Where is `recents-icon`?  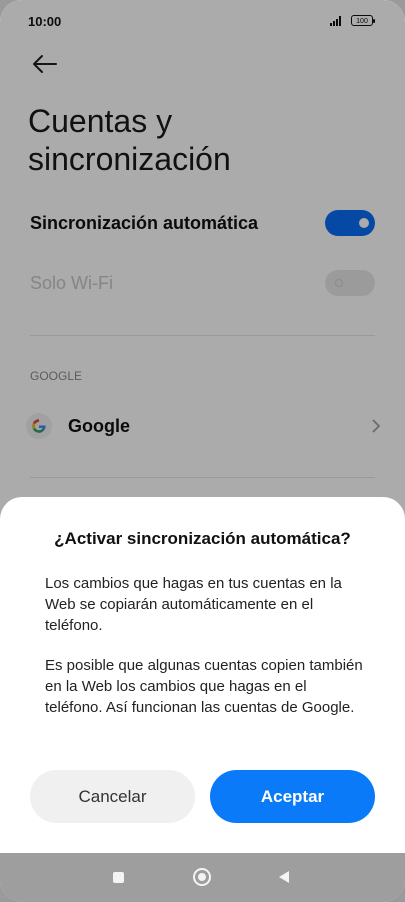 recents-icon is located at coordinates (118, 877).